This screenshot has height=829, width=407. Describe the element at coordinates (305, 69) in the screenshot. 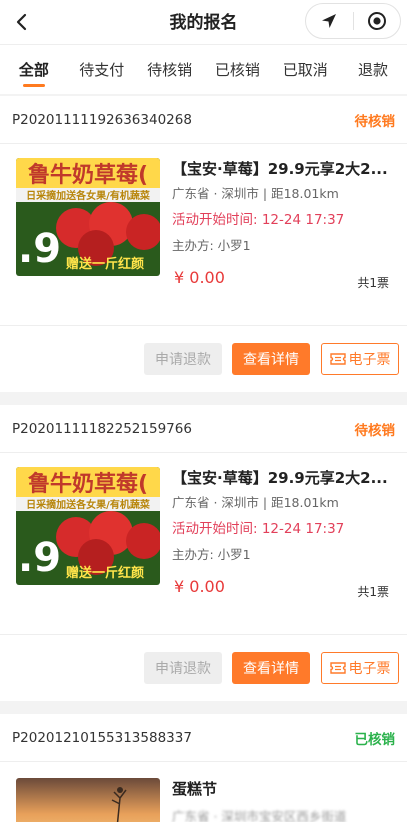

I see `tab-cancelled: 已取消` at that location.